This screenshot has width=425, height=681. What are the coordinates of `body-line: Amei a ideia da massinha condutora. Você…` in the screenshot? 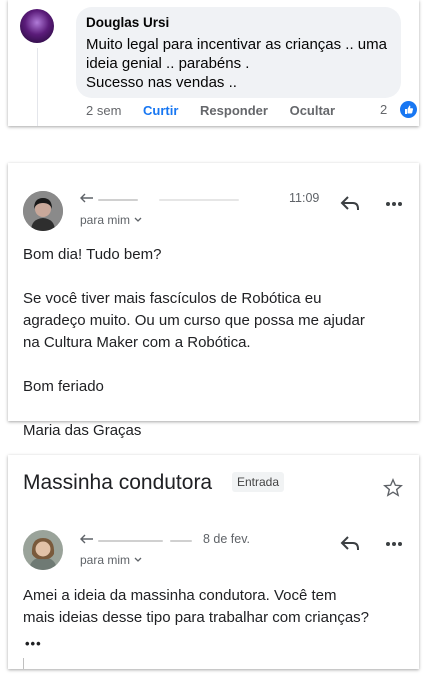 It's located at (180, 595).